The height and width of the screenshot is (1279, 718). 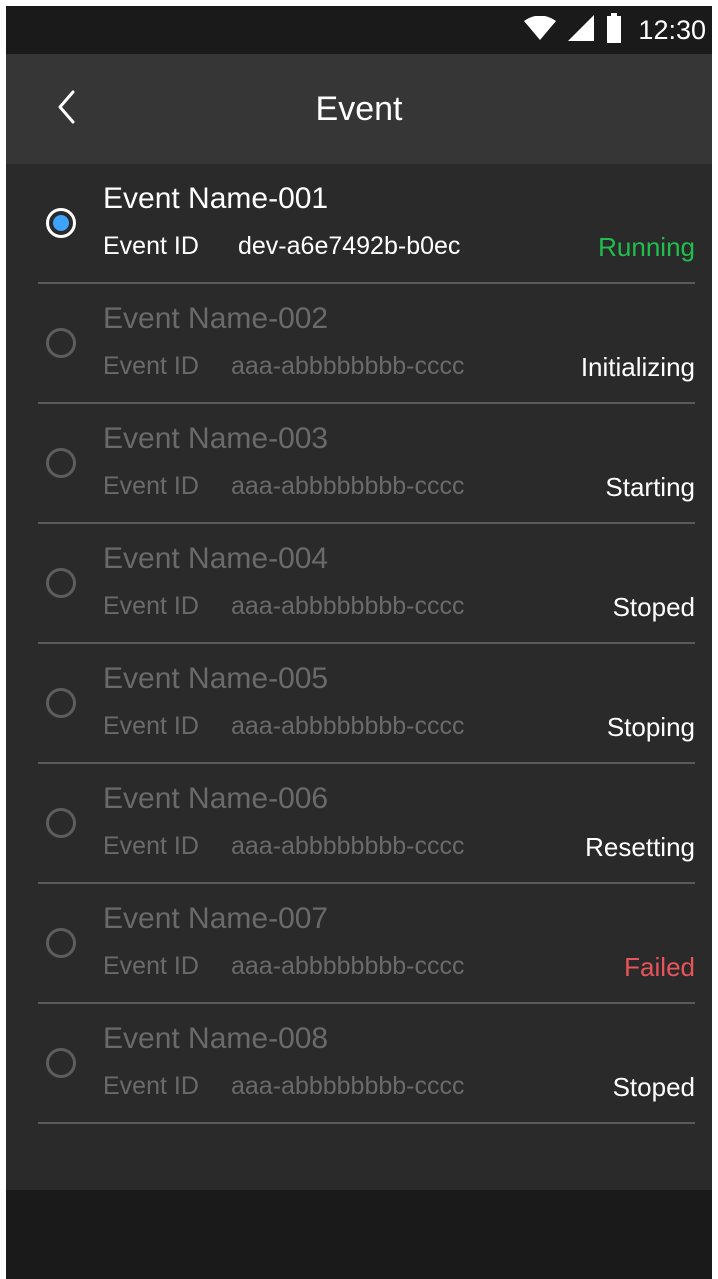 What do you see at coordinates (216, 198) in the screenshot?
I see `event-name: Event Name-001` at bounding box center [216, 198].